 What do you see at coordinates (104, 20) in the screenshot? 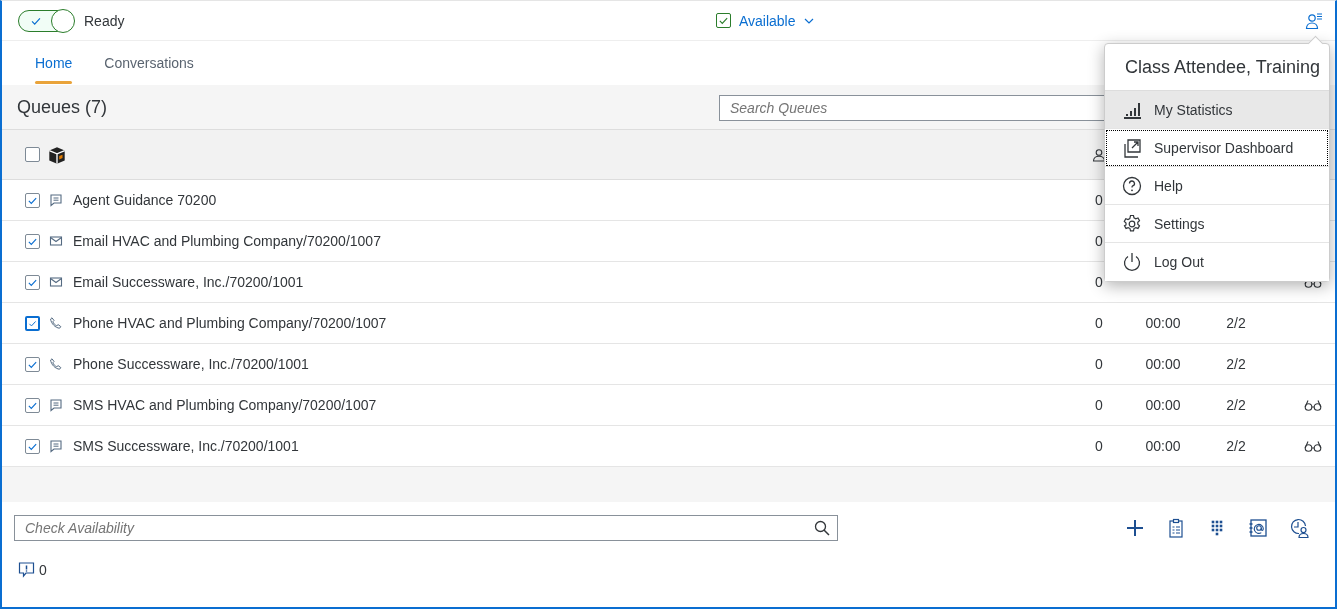
I see `status-label: Ready` at bounding box center [104, 20].